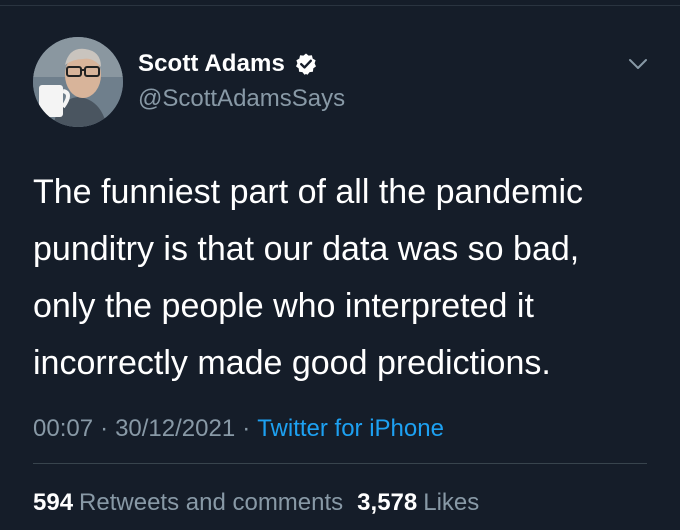  What do you see at coordinates (238, 429) in the screenshot?
I see `tweet-meta: 00:07 · 30/12/2021 · Twitter for iPhone` at bounding box center [238, 429].